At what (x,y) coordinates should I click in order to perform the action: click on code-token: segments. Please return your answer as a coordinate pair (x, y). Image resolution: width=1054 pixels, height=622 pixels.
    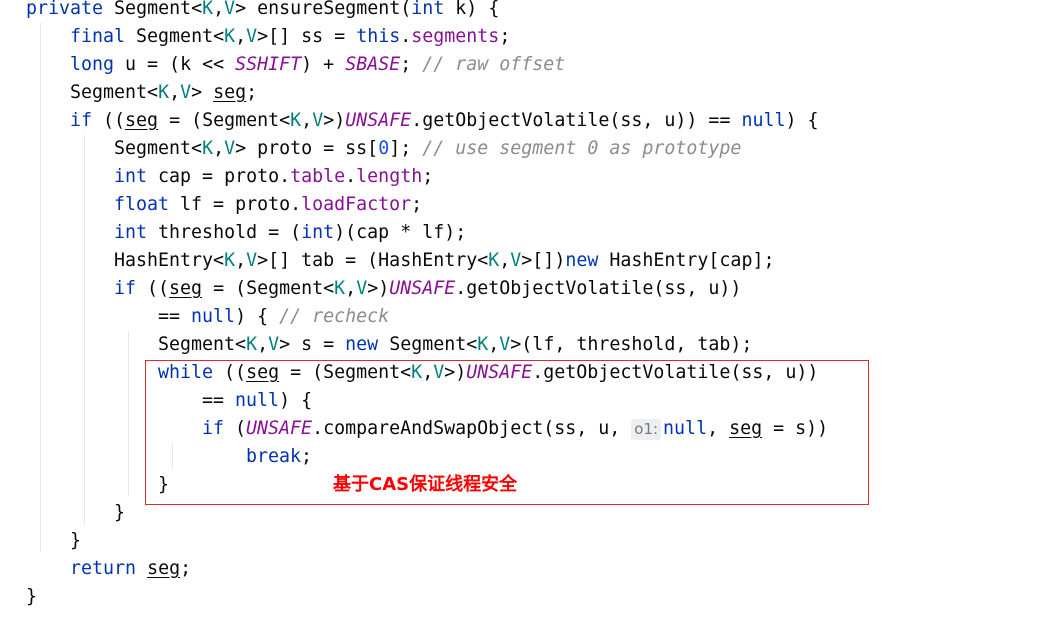
    Looking at the image, I should click on (455, 36).